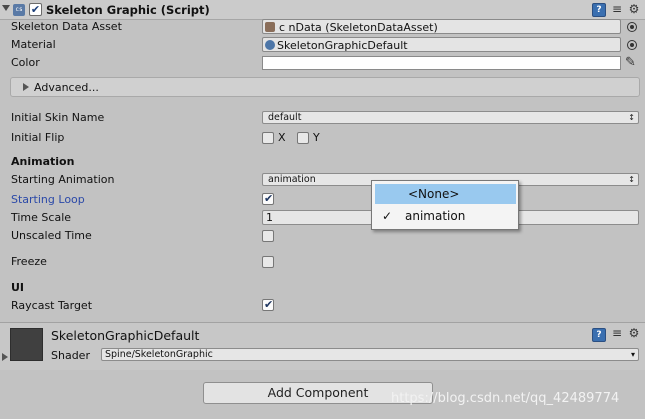 The image size is (645, 419). What do you see at coordinates (441, 26) in the screenshot?
I see `skeleton-data-asset-field: c nData (SkeletonDataAsset)` at bounding box center [441, 26].